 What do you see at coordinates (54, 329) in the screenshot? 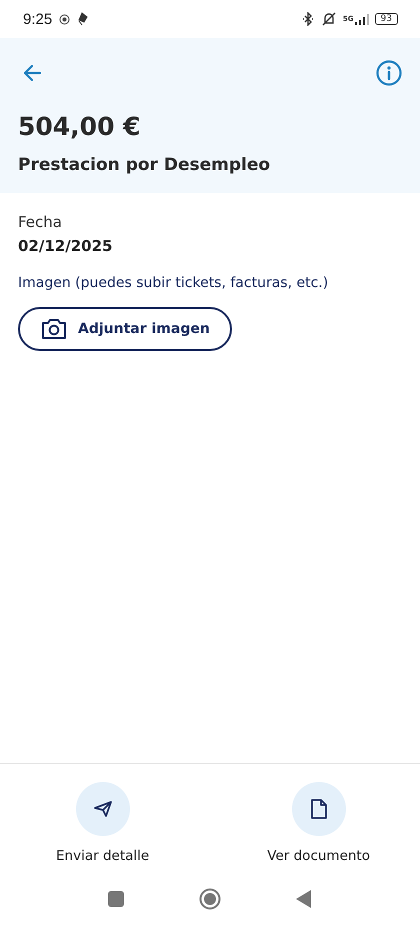
I see `camera-icon` at bounding box center [54, 329].